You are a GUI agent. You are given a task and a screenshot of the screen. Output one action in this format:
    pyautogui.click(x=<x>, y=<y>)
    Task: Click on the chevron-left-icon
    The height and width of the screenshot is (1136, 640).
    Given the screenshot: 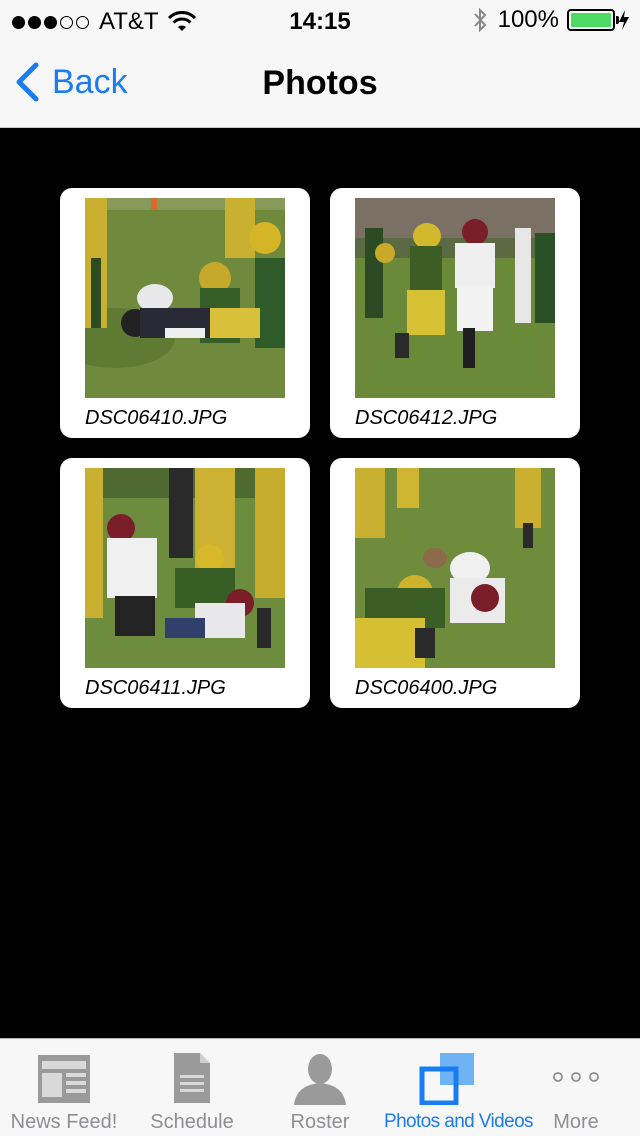 What is the action you would take?
    pyautogui.click(x=27, y=82)
    